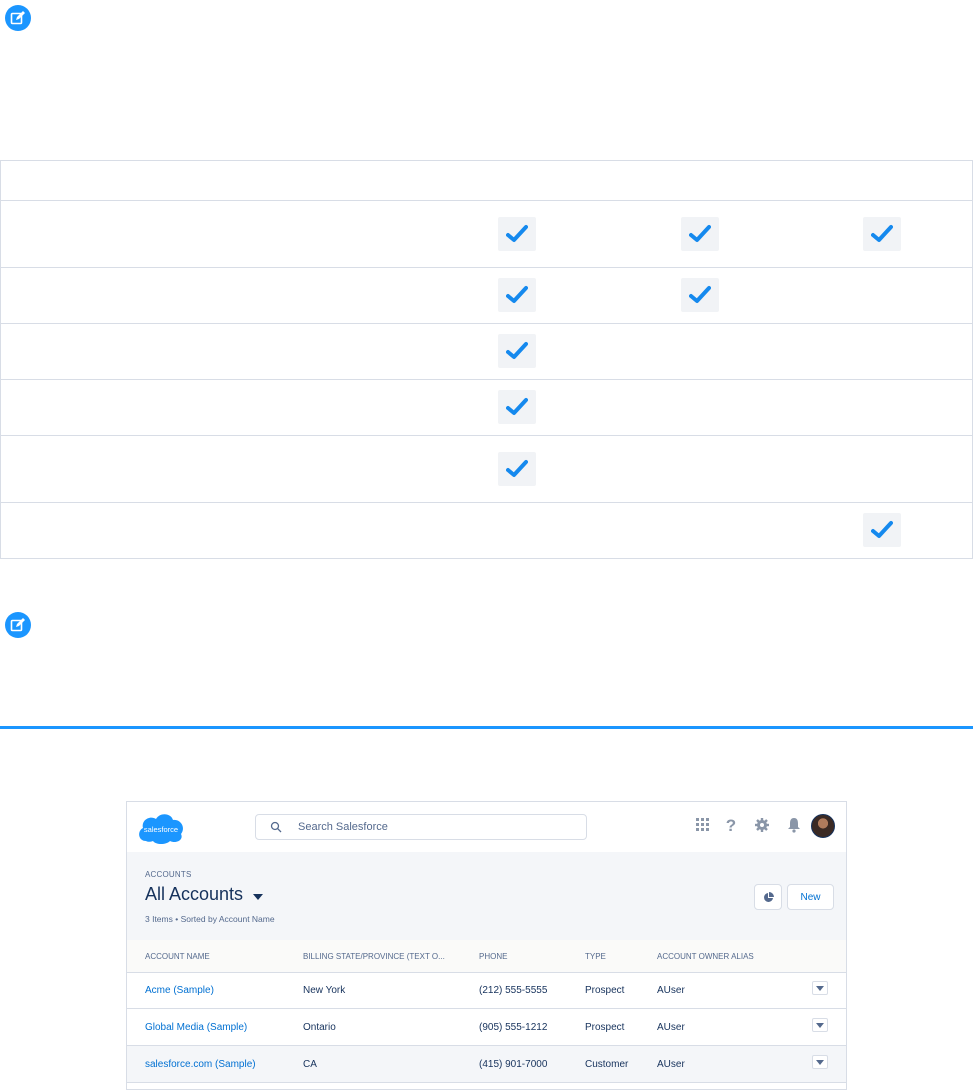  What do you see at coordinates (486, 727) in the screenshot?
I see `section-divider` at bounding box center [486, 727].